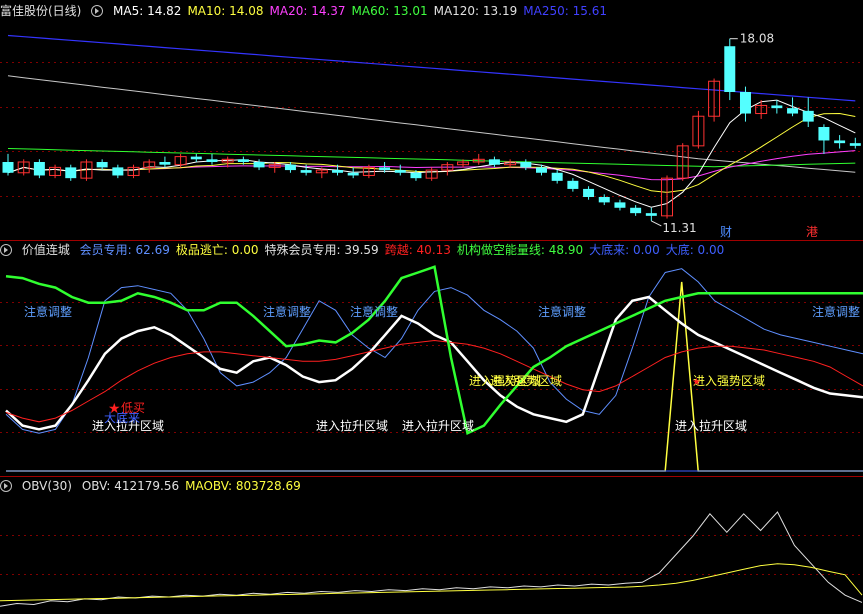 The image size is (863, 614). What do you see at coordinates (475, 11) in the screenshot?
I see `ma-legend-item: MA120: 13.19` at bounding box center [475, 11].